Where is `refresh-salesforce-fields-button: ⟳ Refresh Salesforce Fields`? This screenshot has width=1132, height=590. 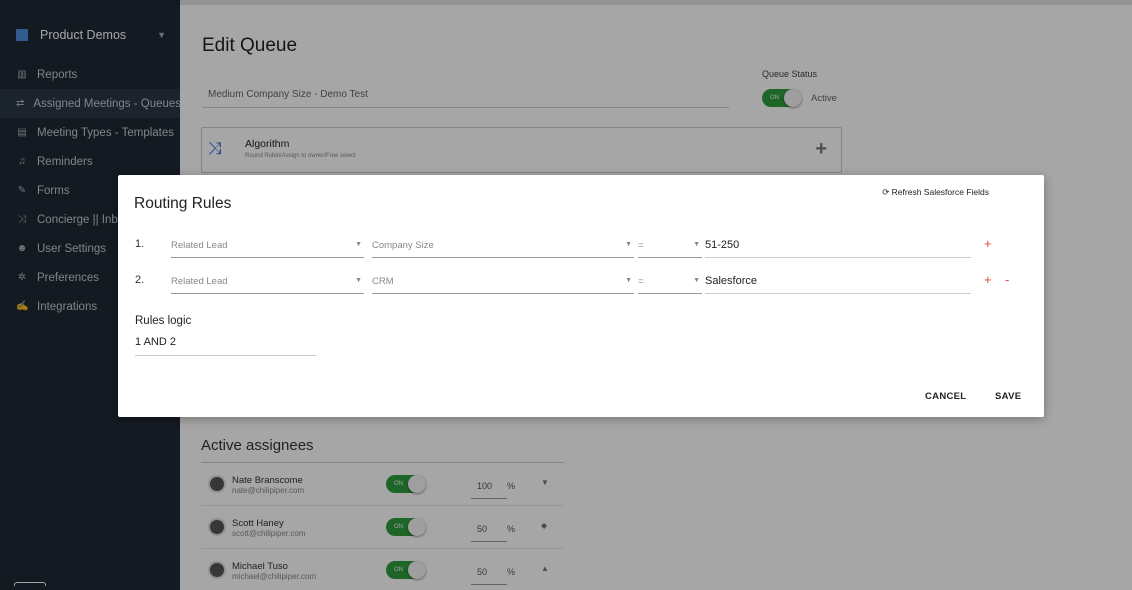 refresh-salesforce-fields-button: ⟳ Refresh Salesforce Fields is located at coordinates (935, 192).